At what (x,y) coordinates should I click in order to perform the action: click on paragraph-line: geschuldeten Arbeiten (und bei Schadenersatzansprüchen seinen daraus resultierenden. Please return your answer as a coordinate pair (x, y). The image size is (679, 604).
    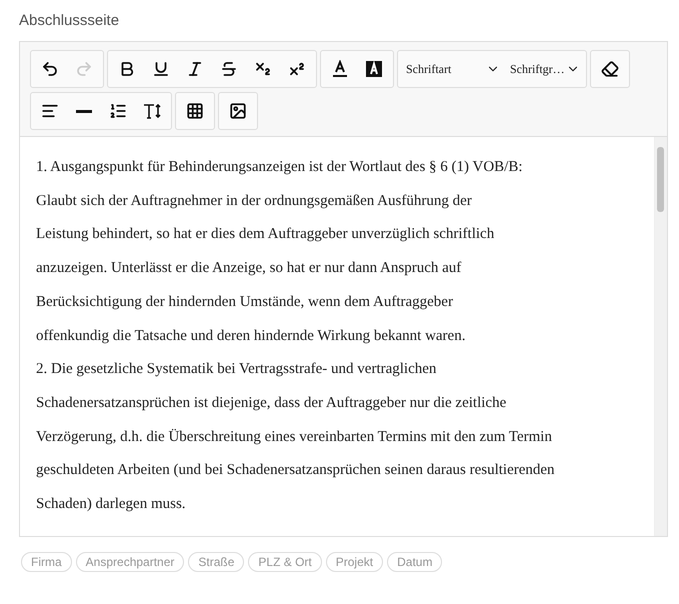
    Looking at the image, I should click on (296, 470).